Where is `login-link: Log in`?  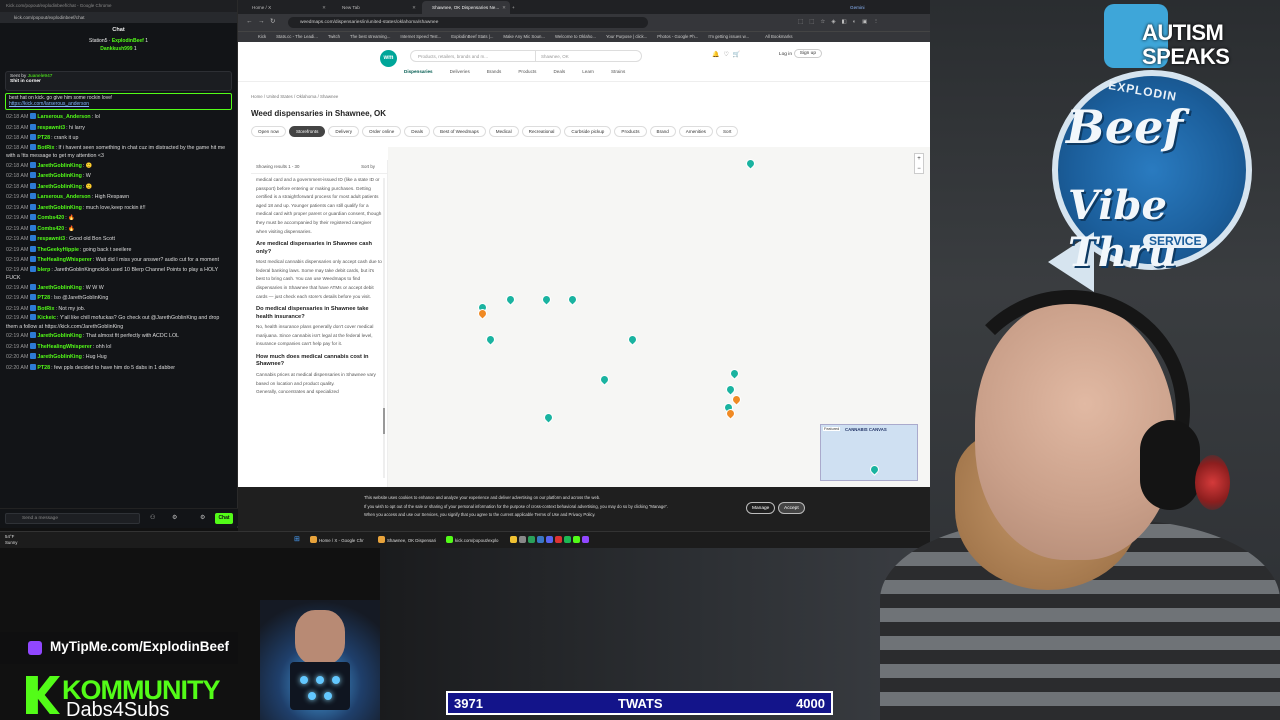
login-link: Log in is located at coordinates (785, 54).